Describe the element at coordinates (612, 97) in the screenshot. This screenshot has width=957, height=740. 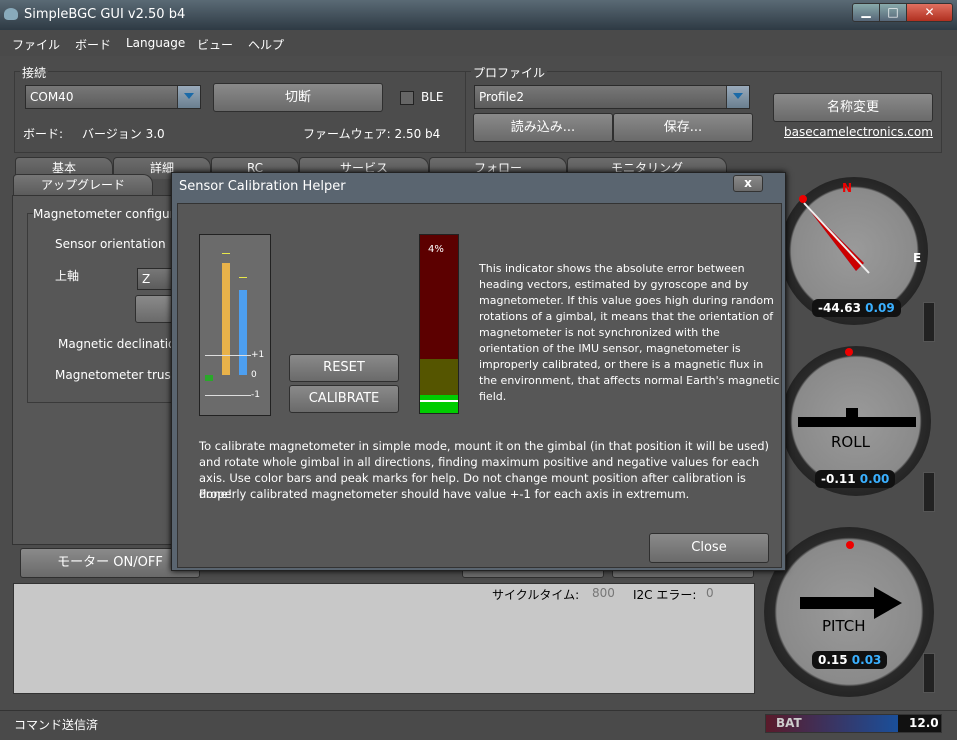
I see `profile-select: Profile2` at that location.